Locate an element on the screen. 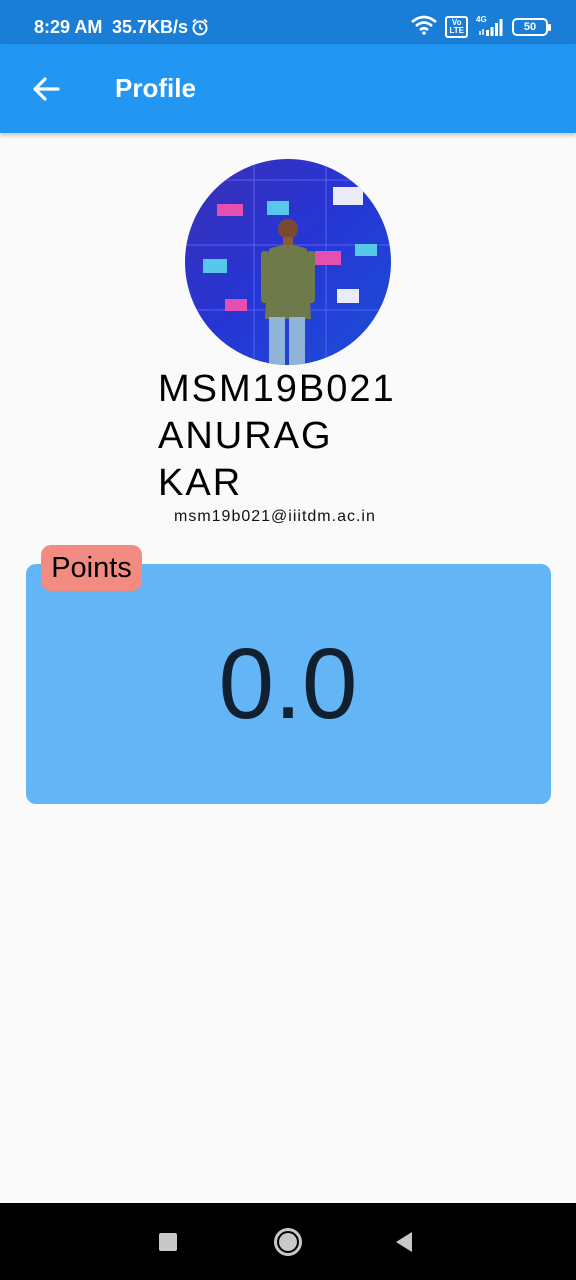 This screenshot has width=576, height=1280. network-type: 4G is located at coordinates (481, 19).